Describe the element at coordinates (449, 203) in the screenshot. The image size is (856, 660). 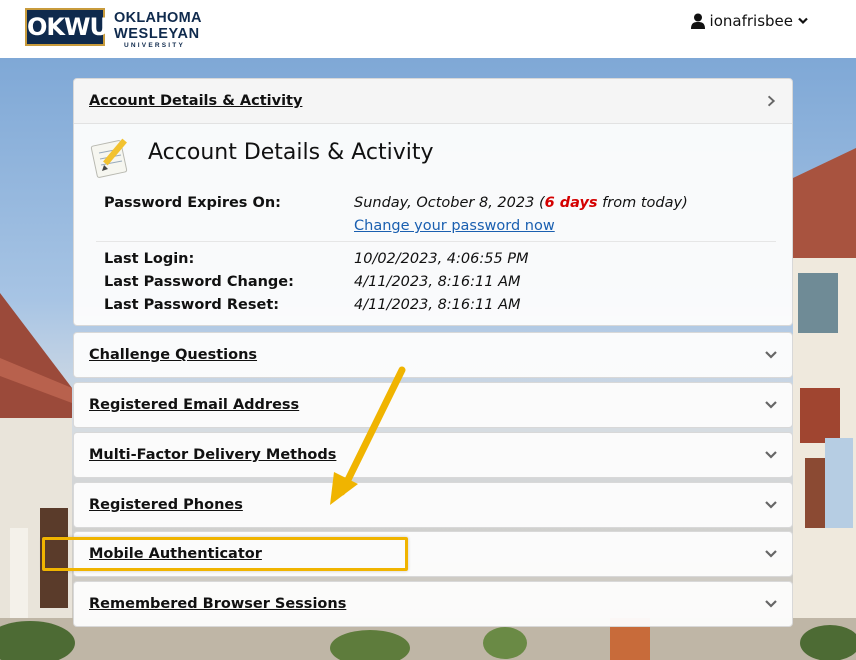
I see `password-expires-date: Sunday, October 8, 2023 (` at that location.